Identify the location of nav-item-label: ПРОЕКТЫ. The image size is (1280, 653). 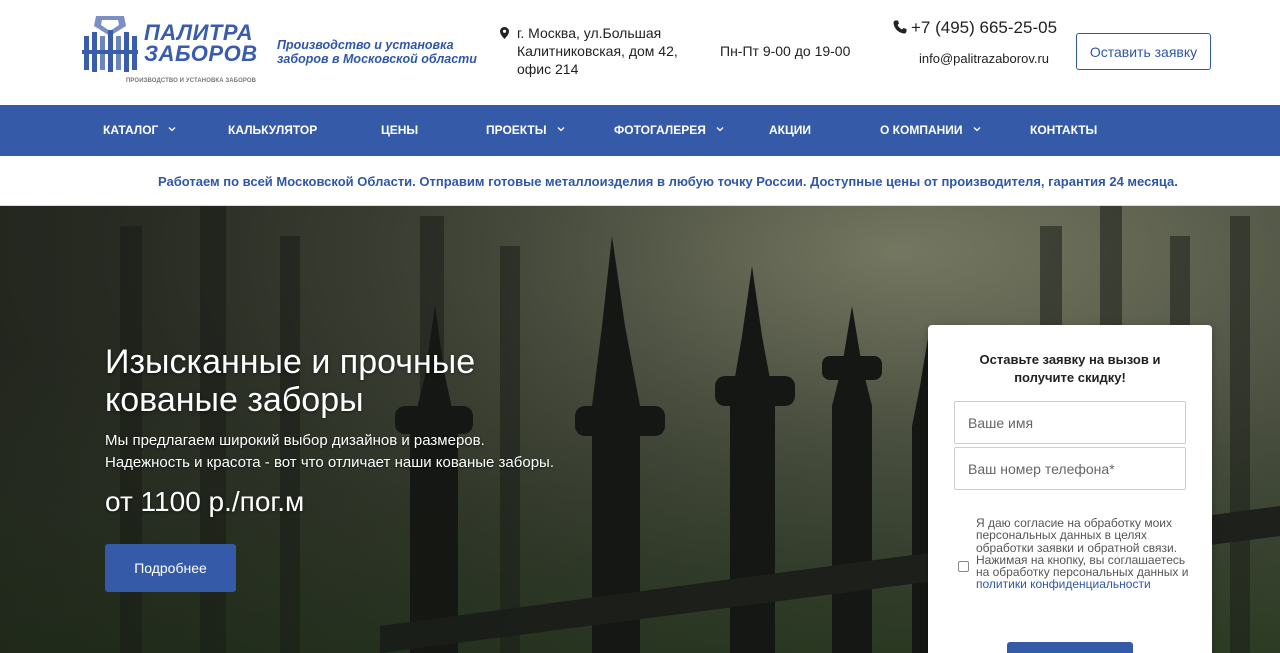
(516, 130).